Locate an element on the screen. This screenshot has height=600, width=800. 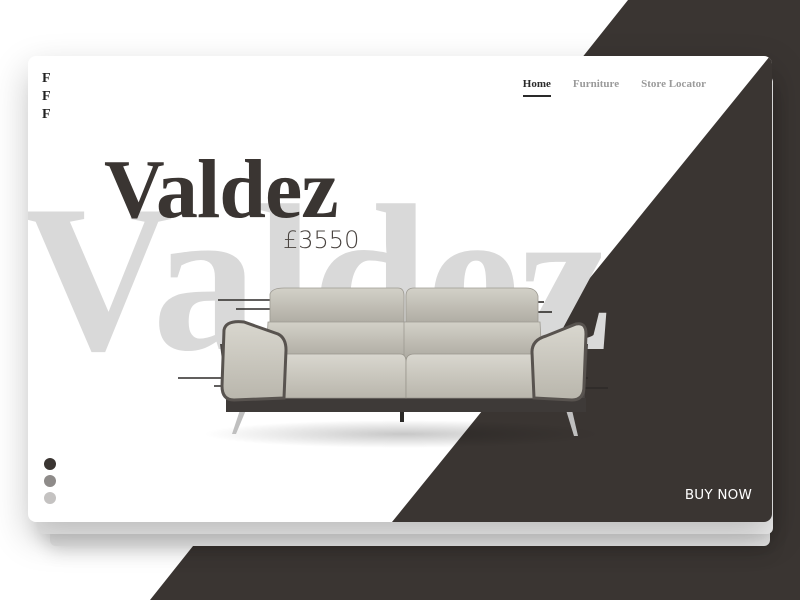
carousel-dots is located at coordinates (50, 481).